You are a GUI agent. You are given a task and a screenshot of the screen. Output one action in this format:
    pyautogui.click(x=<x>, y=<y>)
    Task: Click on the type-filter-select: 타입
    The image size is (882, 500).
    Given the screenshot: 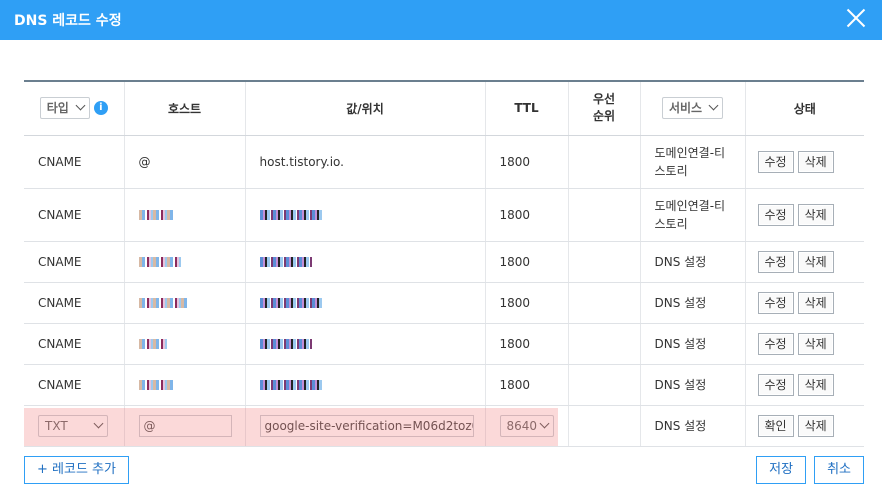 What is the action you would take?
    pyautogui.click(x=64, y=108)
    